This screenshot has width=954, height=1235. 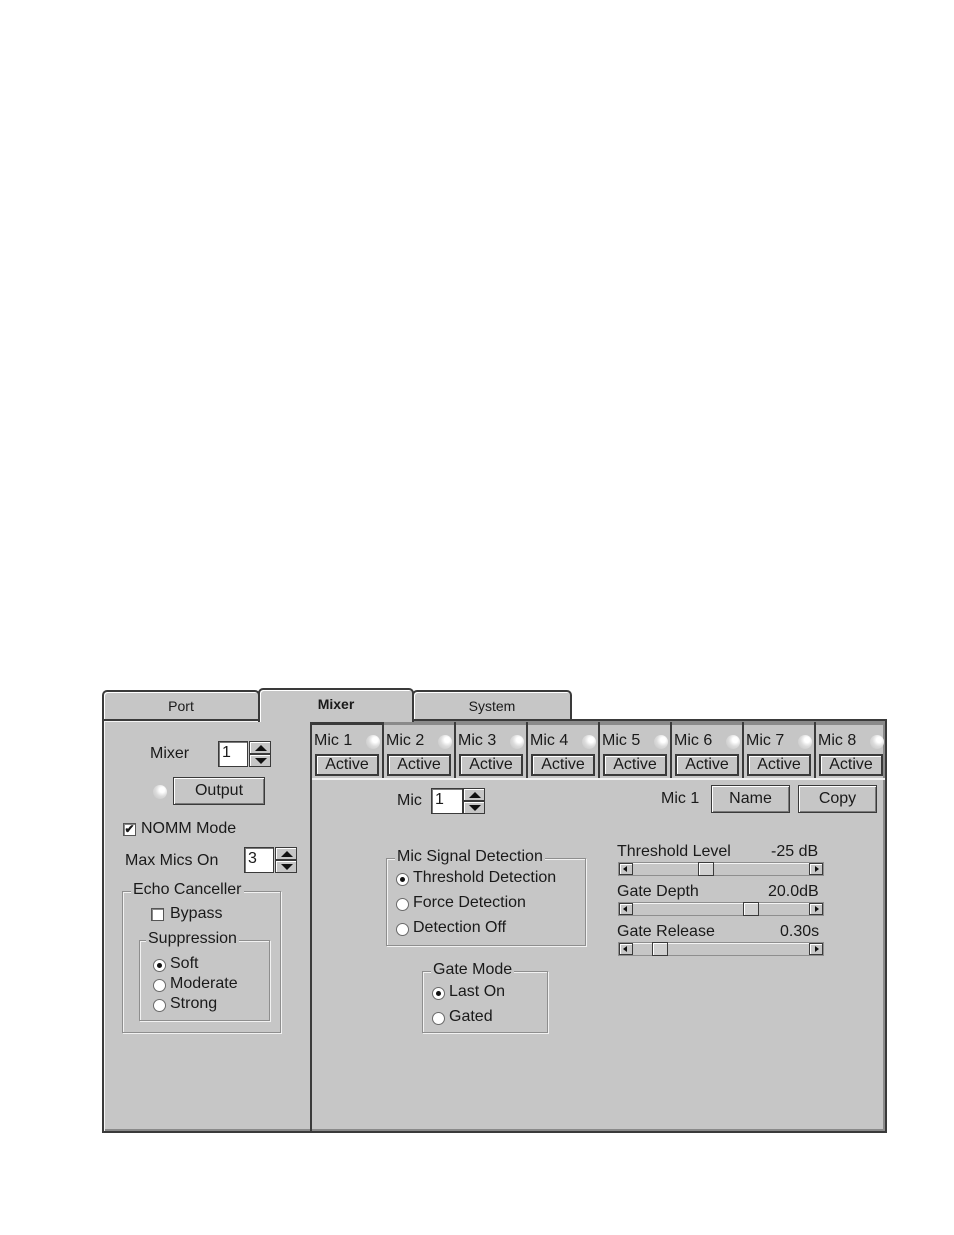 What do you see at coordinates (189, 828) in the screenshot?
I see `nomm-mode-label: NOMM Mode` at bounding box center [189, 828].